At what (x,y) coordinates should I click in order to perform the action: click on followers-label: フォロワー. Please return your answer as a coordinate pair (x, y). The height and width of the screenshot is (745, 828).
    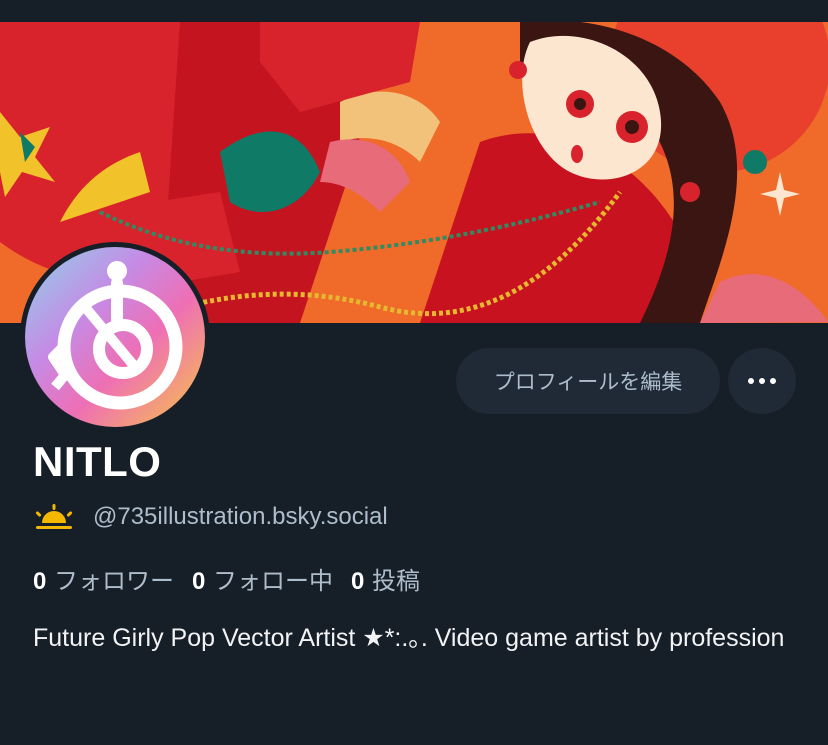
    Looking at the image, I should click on (114, 581).